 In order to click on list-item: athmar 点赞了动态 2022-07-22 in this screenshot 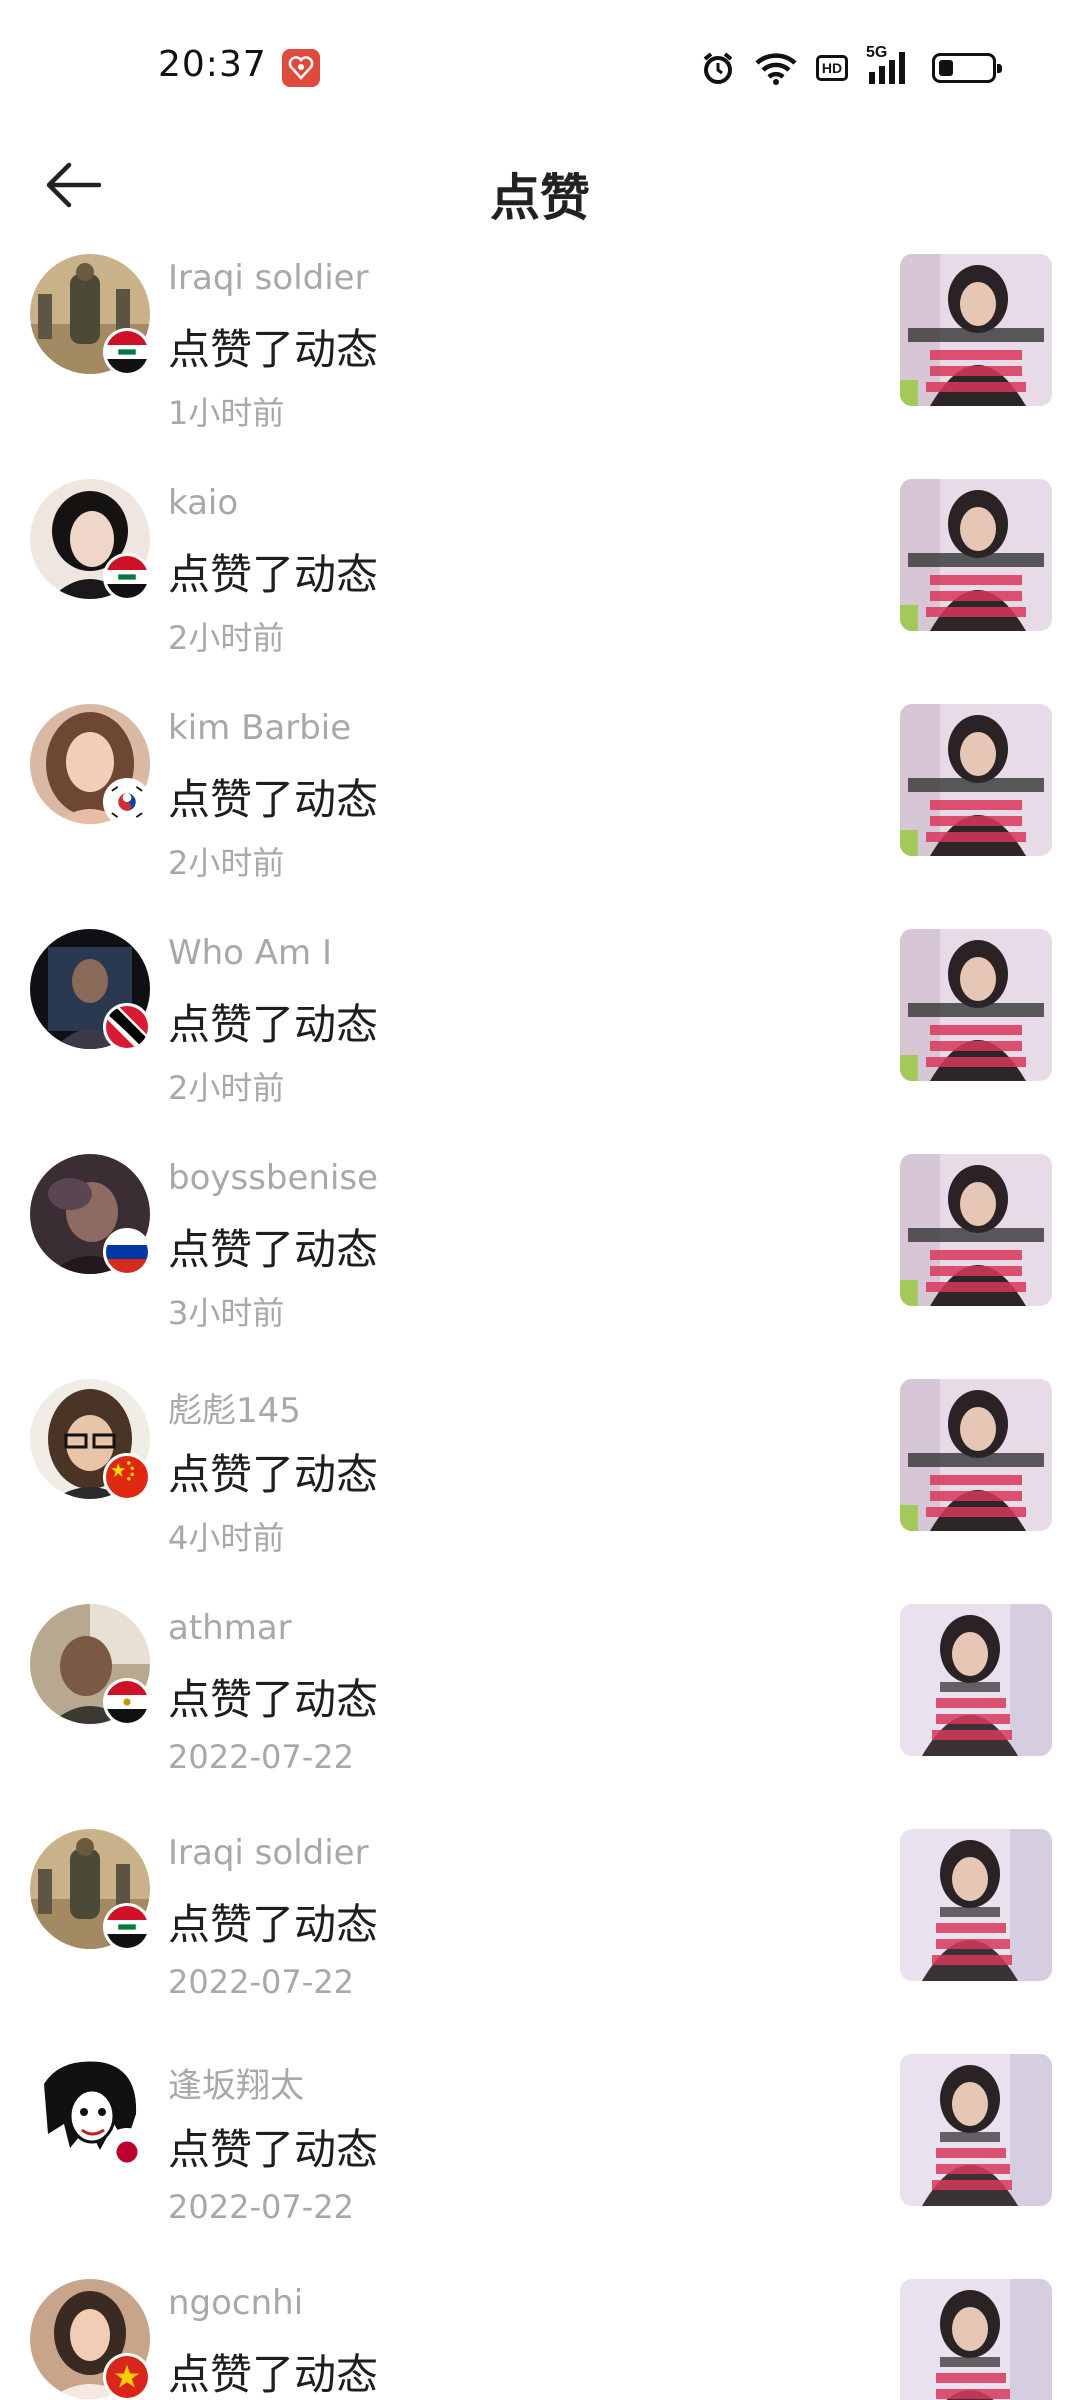, I will do `click(540, 1702)`.